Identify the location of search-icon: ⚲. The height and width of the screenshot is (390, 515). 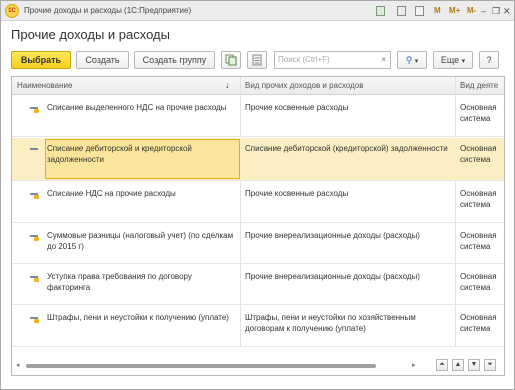
(409, 60).